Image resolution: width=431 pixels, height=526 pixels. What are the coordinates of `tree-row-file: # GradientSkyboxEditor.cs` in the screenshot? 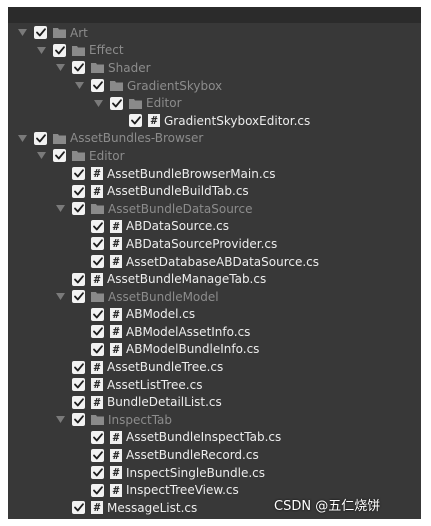 It's located at (214, 121).